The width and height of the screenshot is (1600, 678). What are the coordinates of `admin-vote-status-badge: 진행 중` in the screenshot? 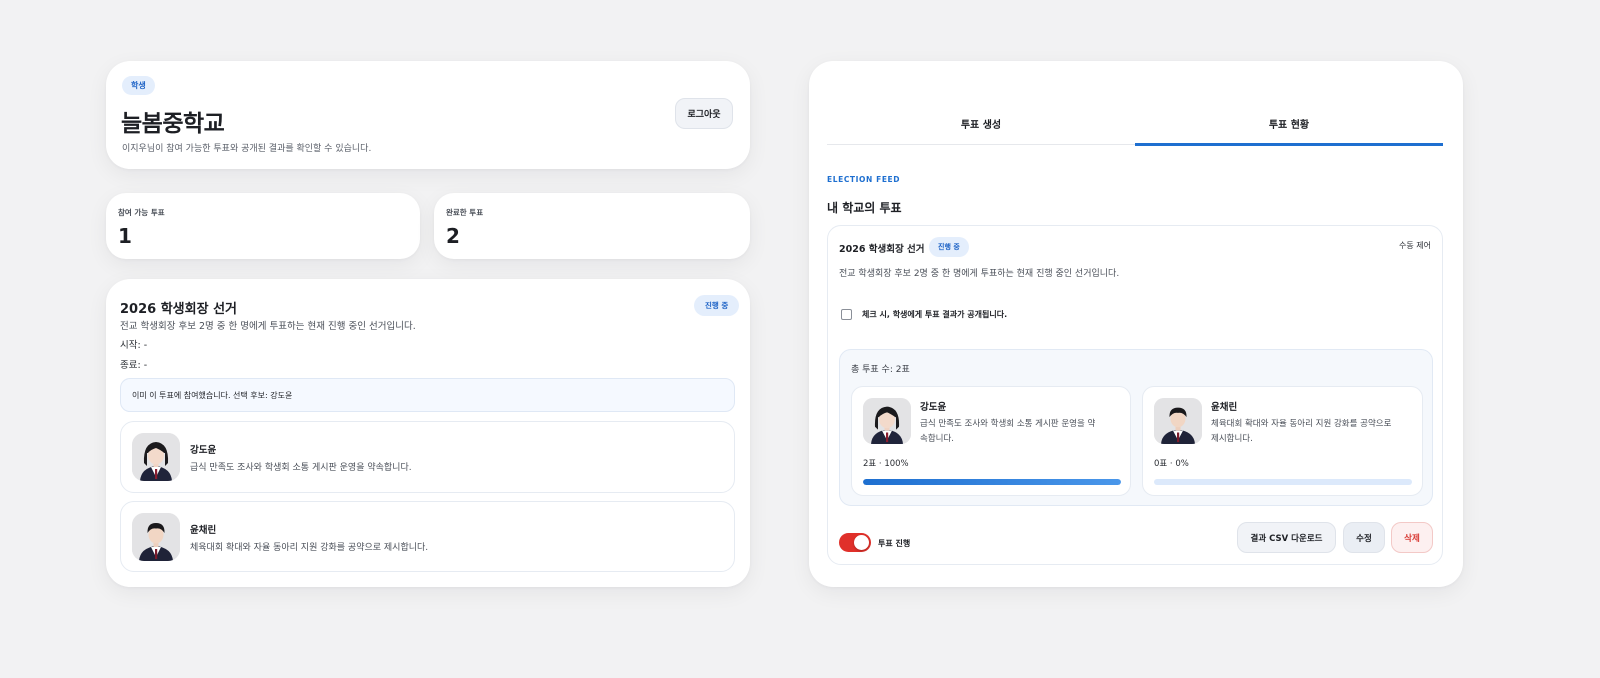 It's located at (949, 247).